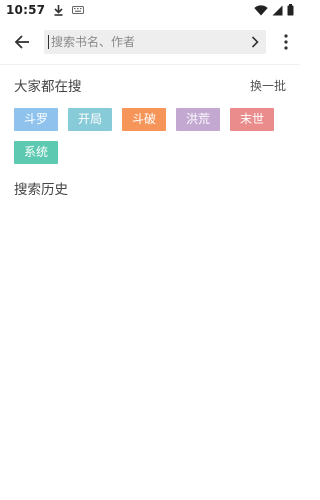 This screenshot has height=500, width=320. What do you see at coordinates (261, 10) in the screenshot?
I see `wifi-icon` at bounding box center [261, 10].